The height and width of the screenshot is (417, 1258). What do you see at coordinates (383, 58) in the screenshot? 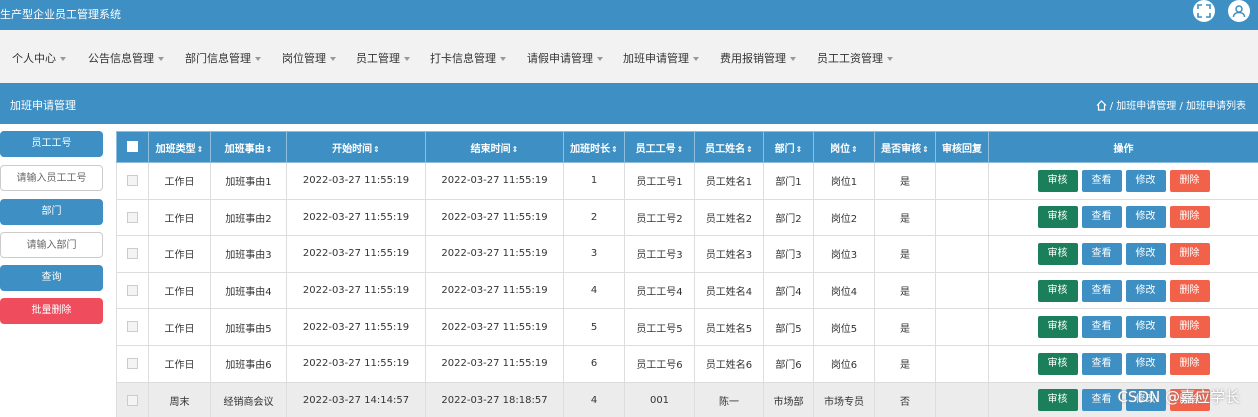
I see `nav-employee-management: 员工管理` at bounding box center [383, 58].